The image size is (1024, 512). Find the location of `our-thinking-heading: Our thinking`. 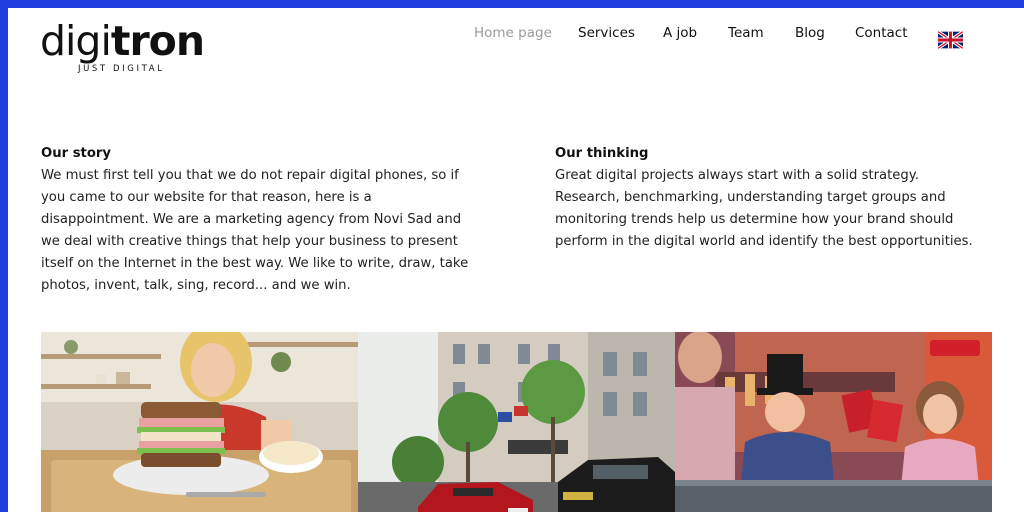

our-thinking-heading: Our thinking is located at coordinates (602, 153).